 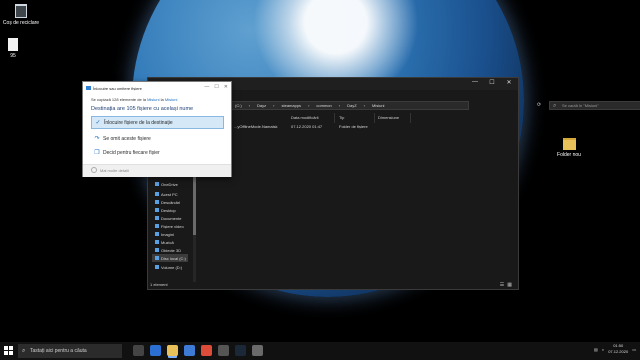 What do you see at coordinates (164, 234) in the screenshot?
I see `nav-item-pictures: Imagini` at bounding box center [164, 234].